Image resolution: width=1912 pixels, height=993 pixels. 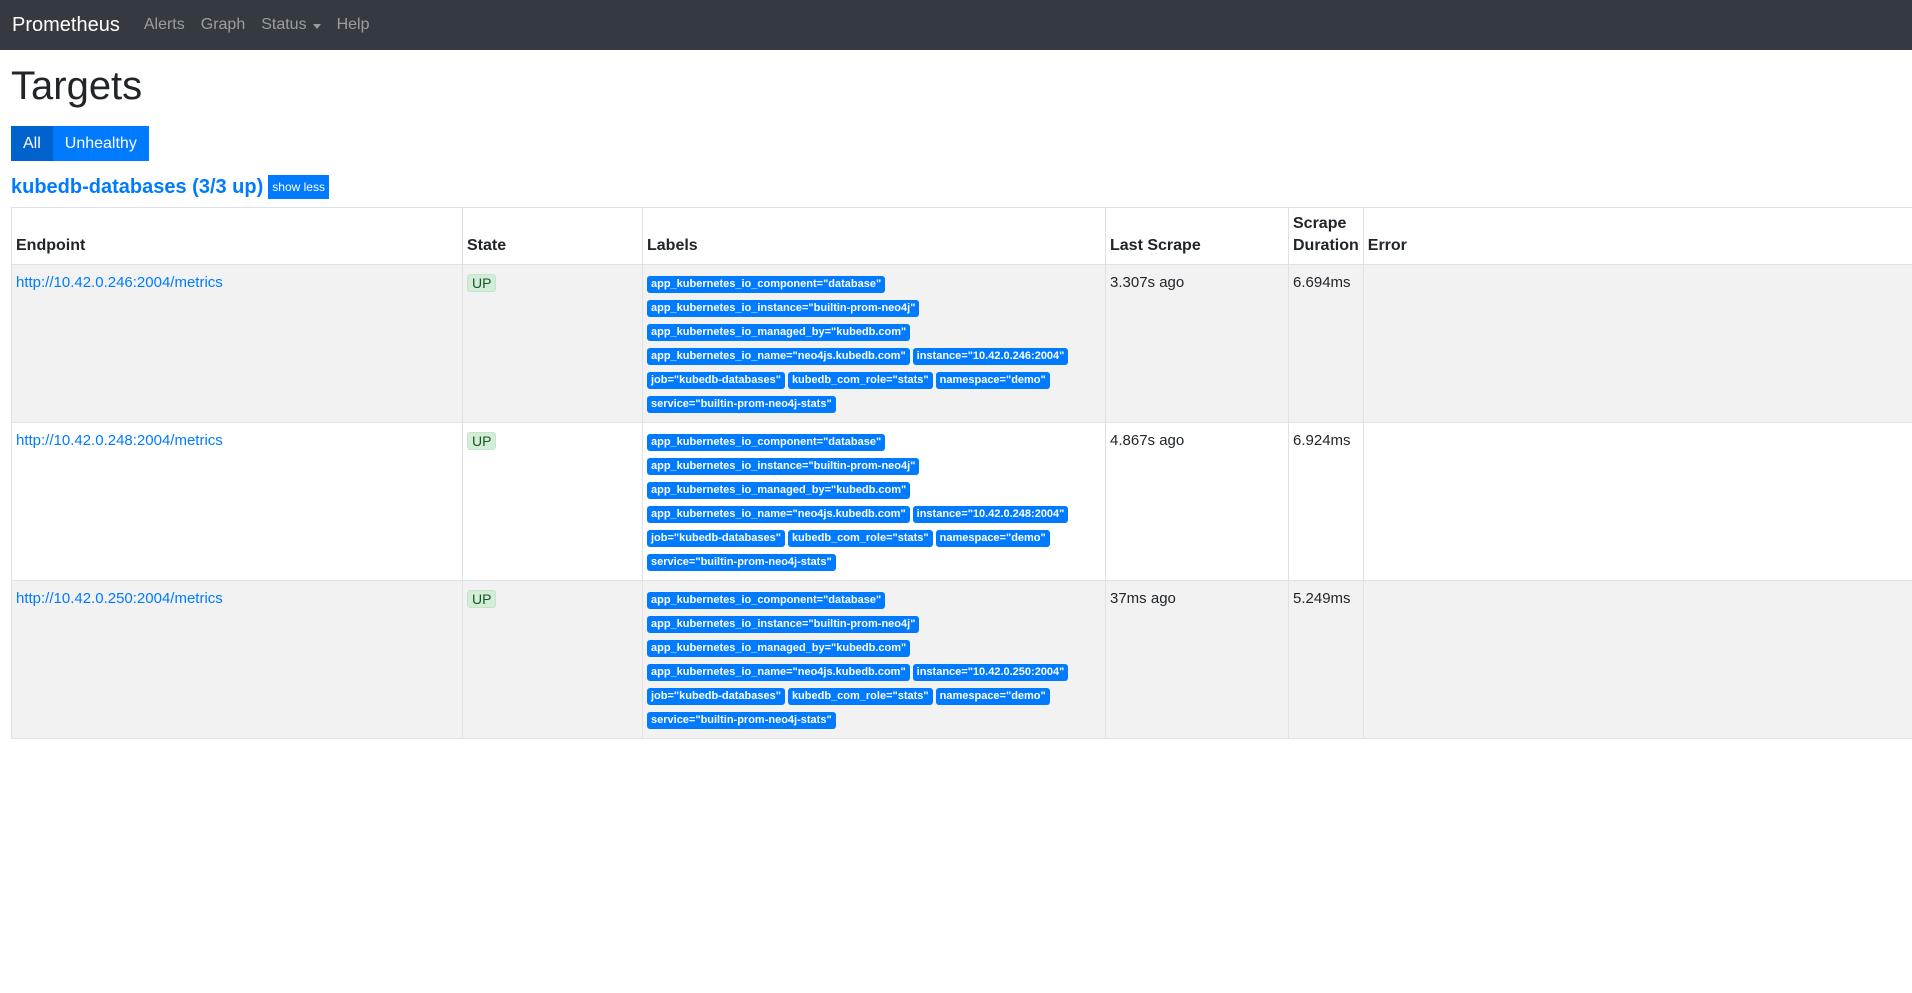 I want to click on endpoint-link: http://10.42.0.248:2004/metrics, so click(x=119, y=440).